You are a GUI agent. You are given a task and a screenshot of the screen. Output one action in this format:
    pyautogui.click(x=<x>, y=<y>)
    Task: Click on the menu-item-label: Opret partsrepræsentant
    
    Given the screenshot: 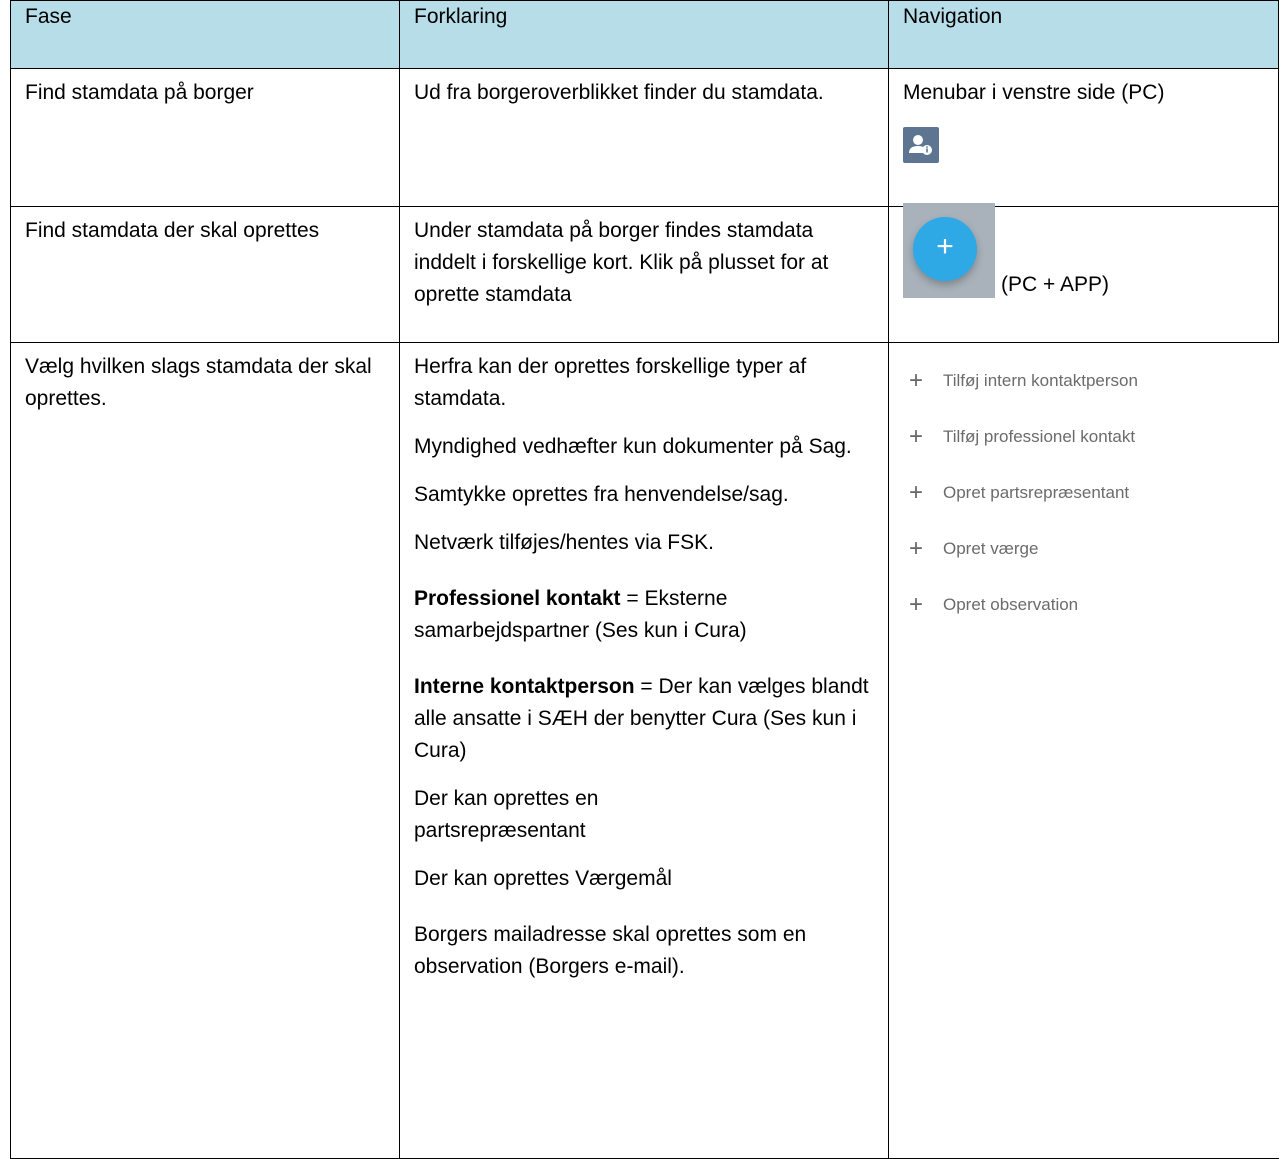 What is the action you would take?
    pyautogui.click(x=1036, y=492)
    